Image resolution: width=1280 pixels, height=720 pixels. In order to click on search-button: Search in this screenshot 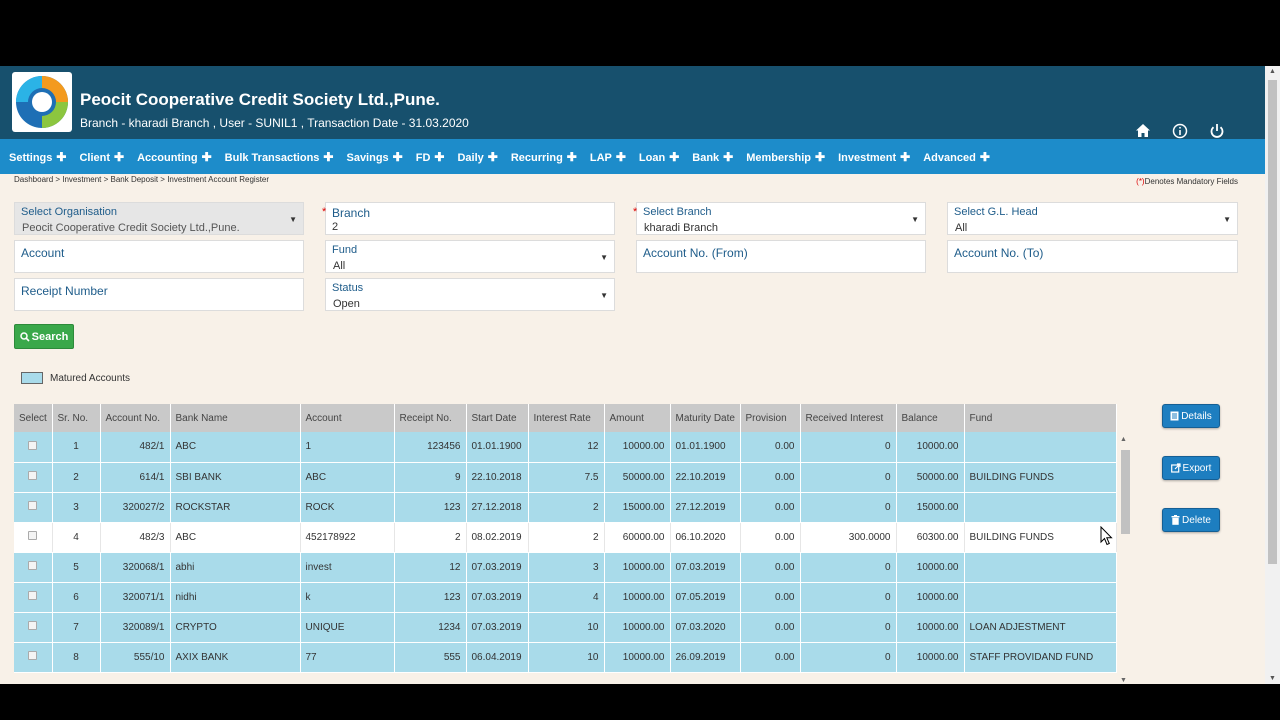, I will do `click(44, 336)`.